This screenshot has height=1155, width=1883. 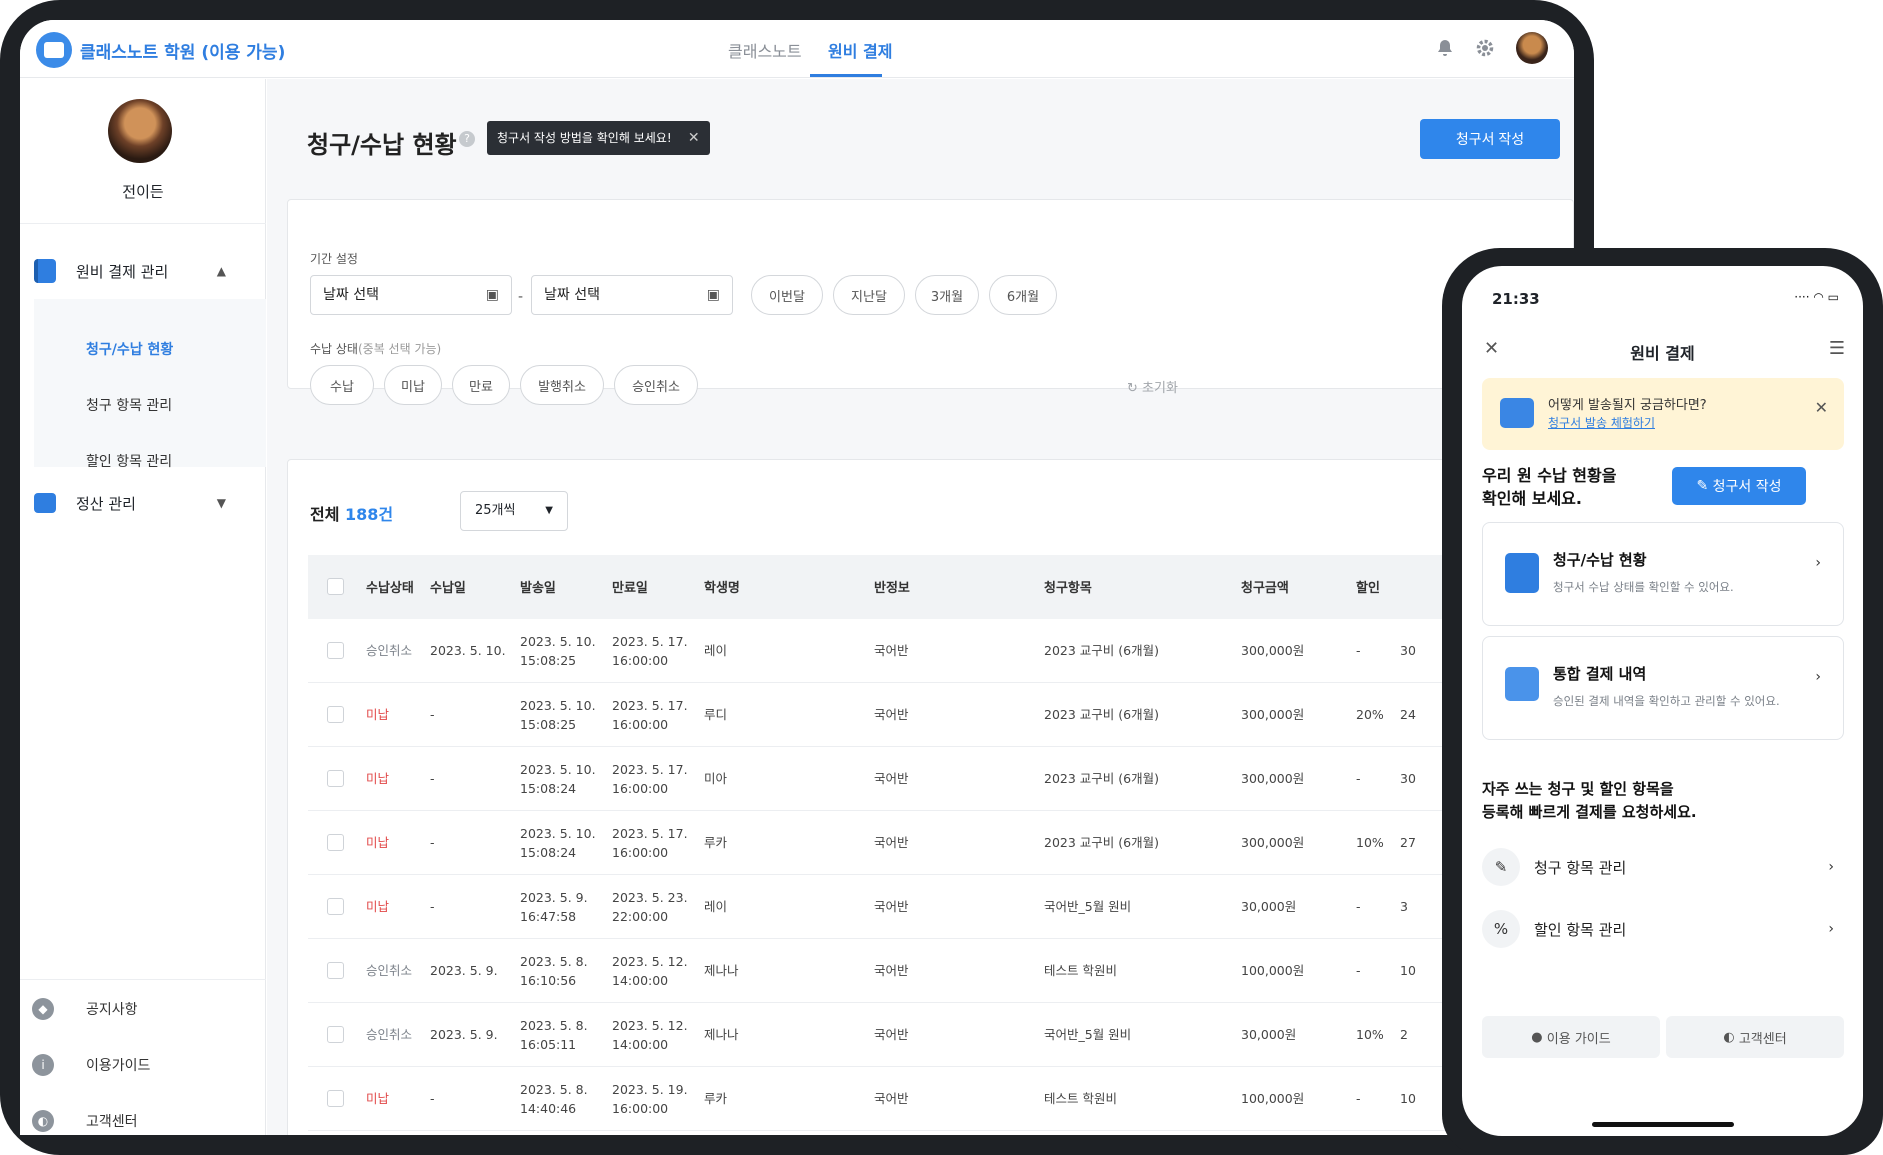 I want to click on expiry-date: 2023. 5. 12., so click(x=650, y=961).